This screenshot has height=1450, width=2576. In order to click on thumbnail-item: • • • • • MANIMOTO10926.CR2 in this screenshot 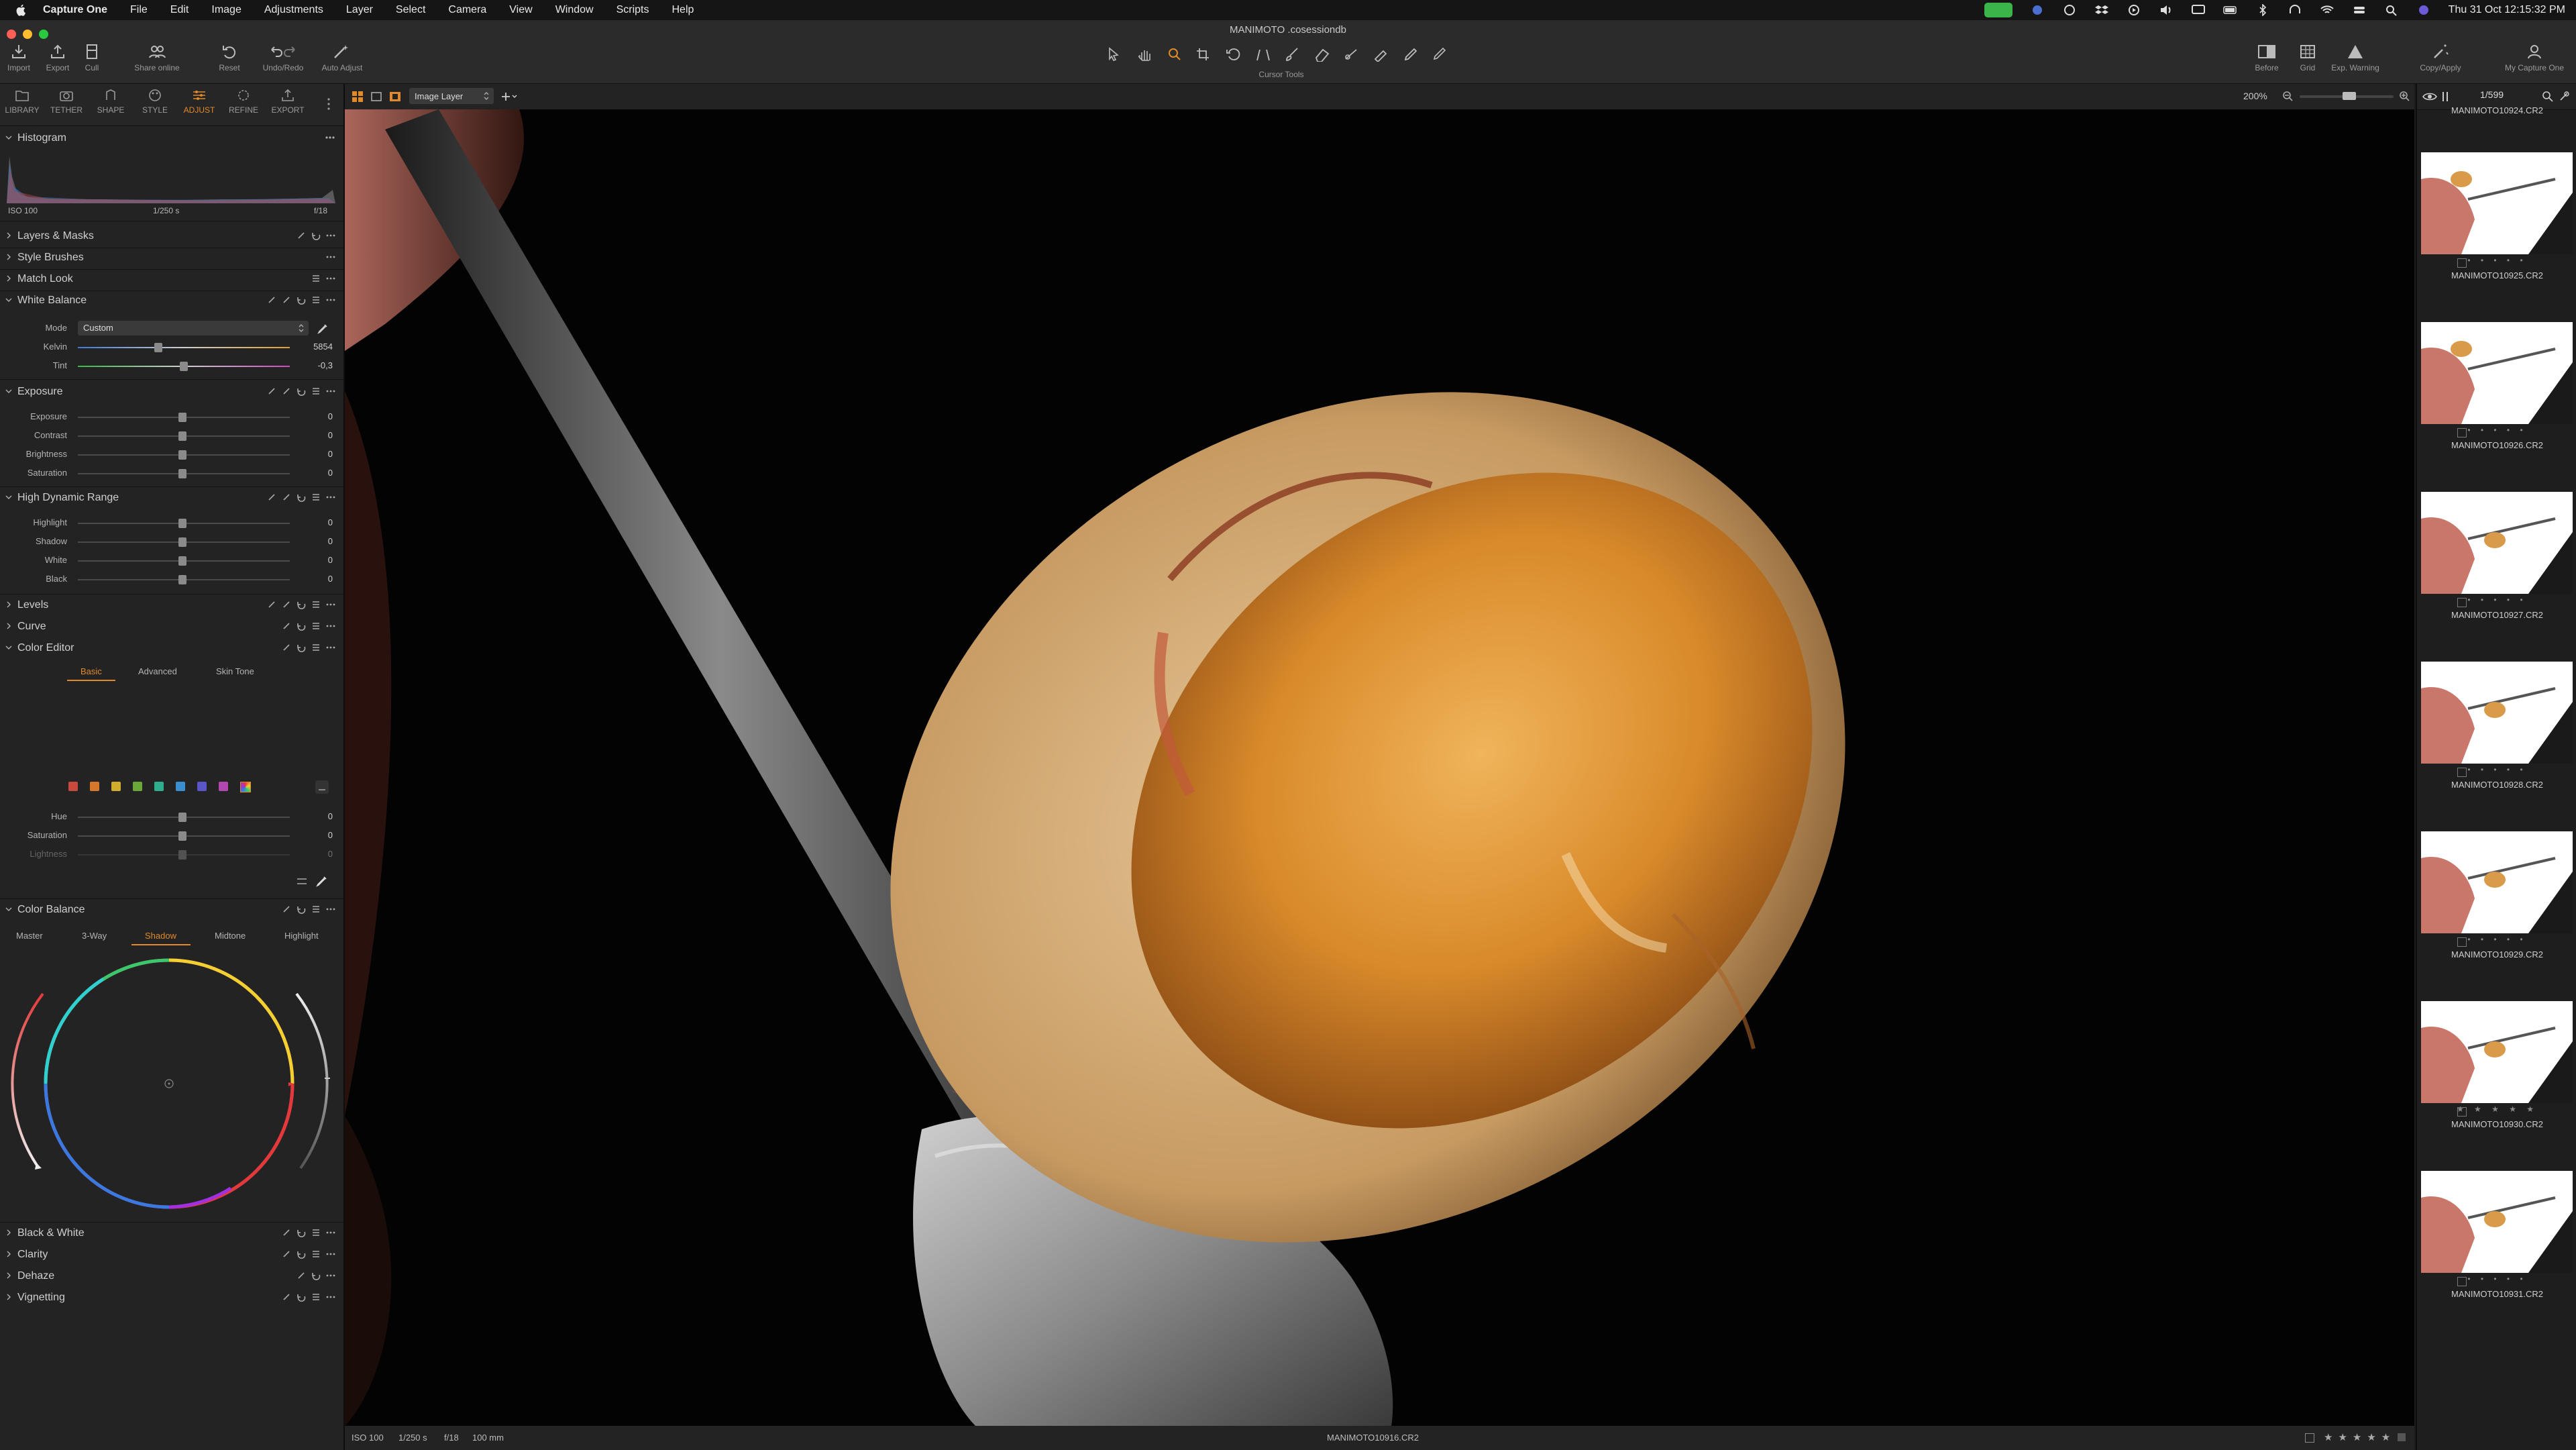, I will do `click(2496, 400)`.